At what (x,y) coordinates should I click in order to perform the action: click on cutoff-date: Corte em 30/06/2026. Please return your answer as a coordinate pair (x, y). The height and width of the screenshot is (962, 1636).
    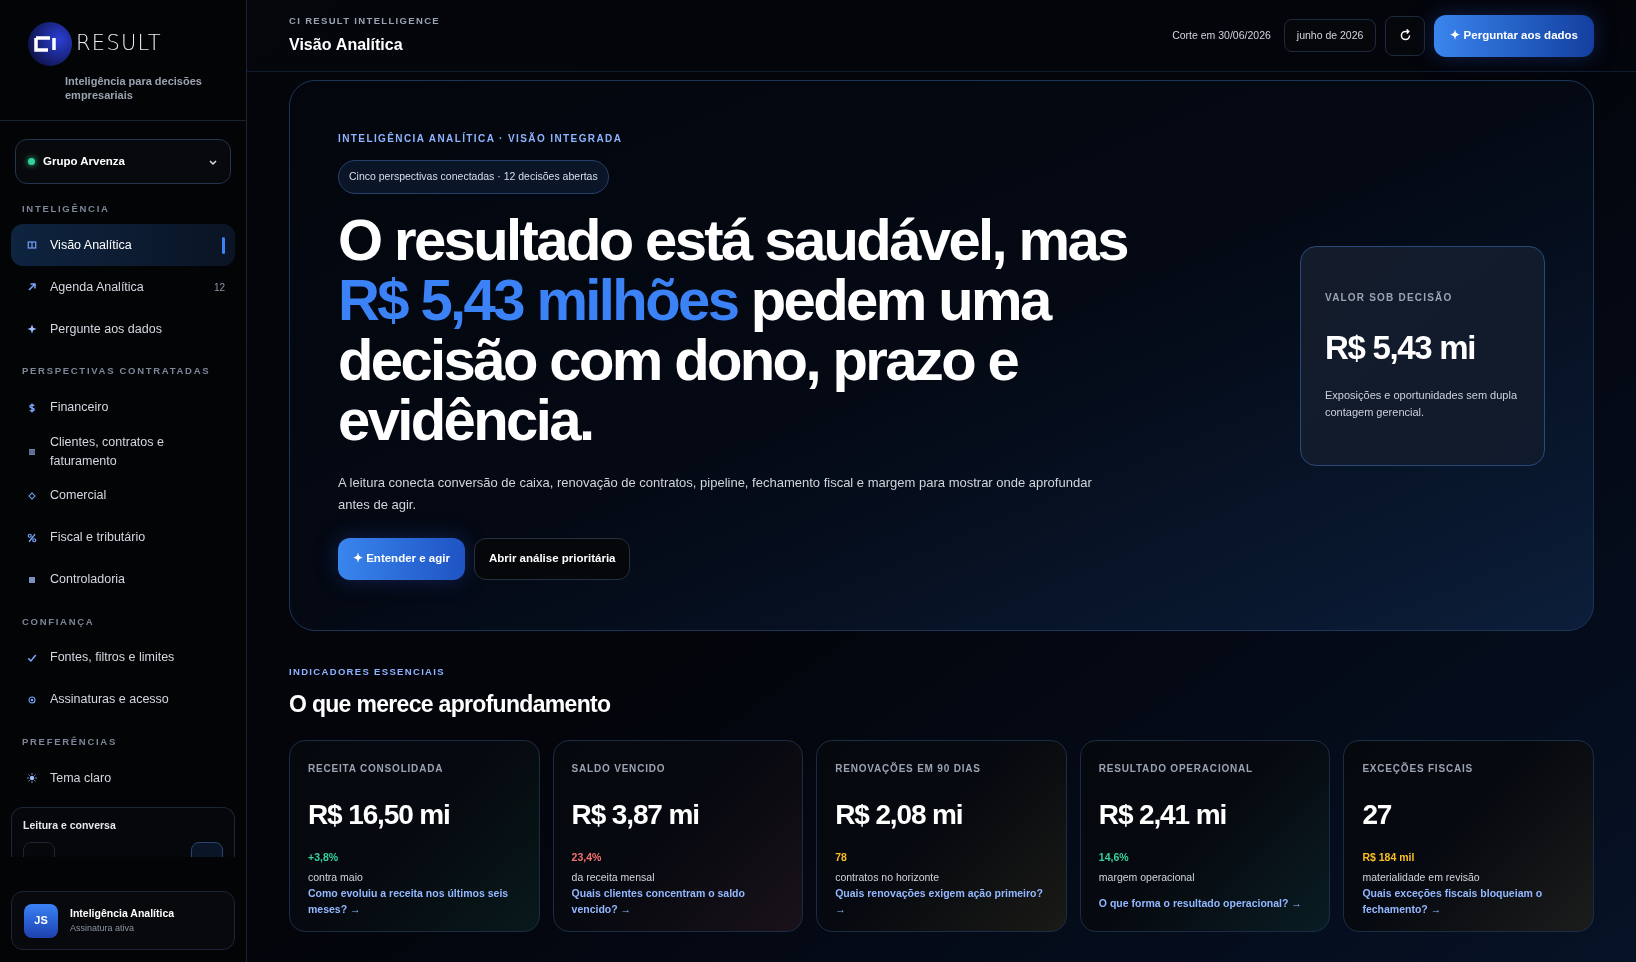
    Looking at the image, I should click on (1221, 35).